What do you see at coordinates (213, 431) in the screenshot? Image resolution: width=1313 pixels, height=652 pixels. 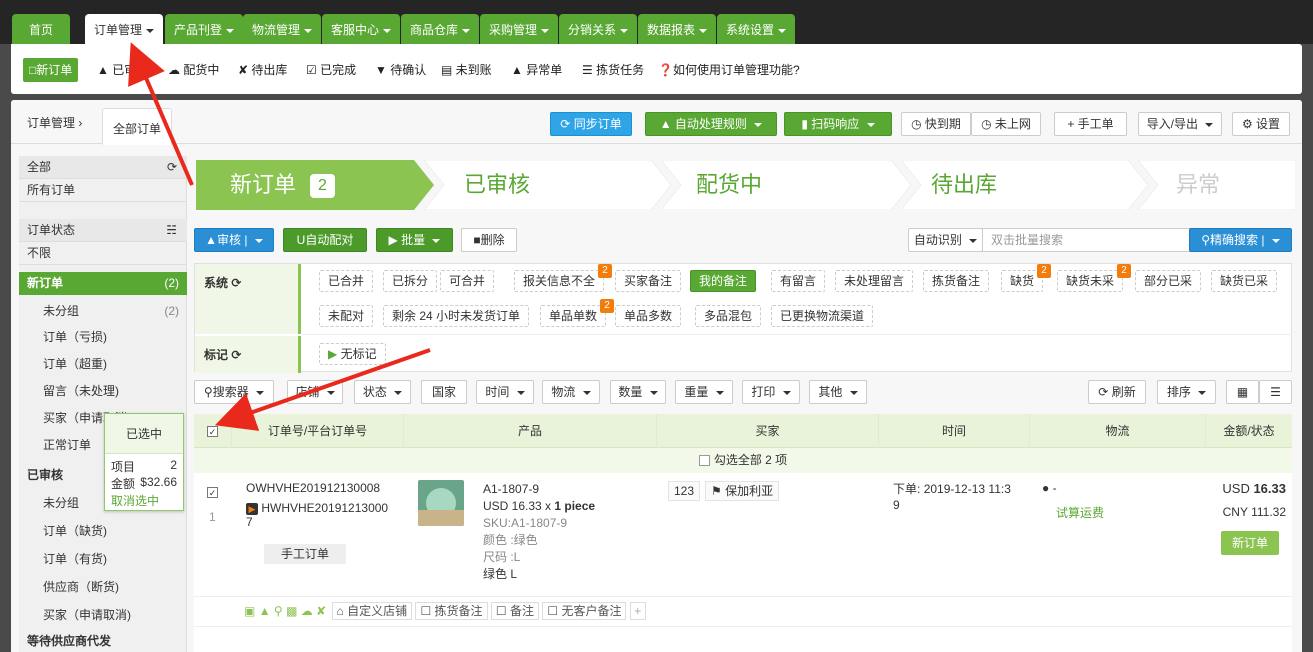 I see `select-all-checkbox: ✓` at bounding box center [213, 431].